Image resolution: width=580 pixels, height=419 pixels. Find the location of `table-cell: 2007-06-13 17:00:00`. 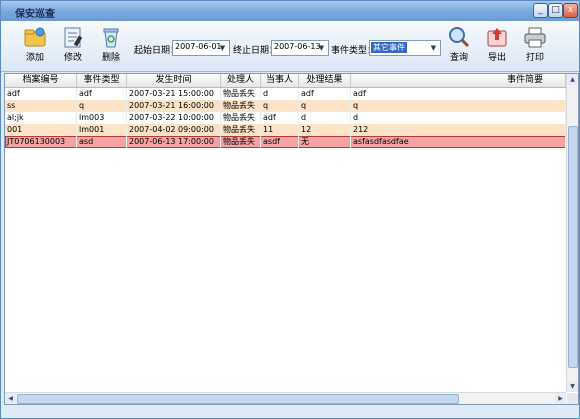

table-cell: 2007-06-13 17:00:00 is located at coordinates (174, 142).